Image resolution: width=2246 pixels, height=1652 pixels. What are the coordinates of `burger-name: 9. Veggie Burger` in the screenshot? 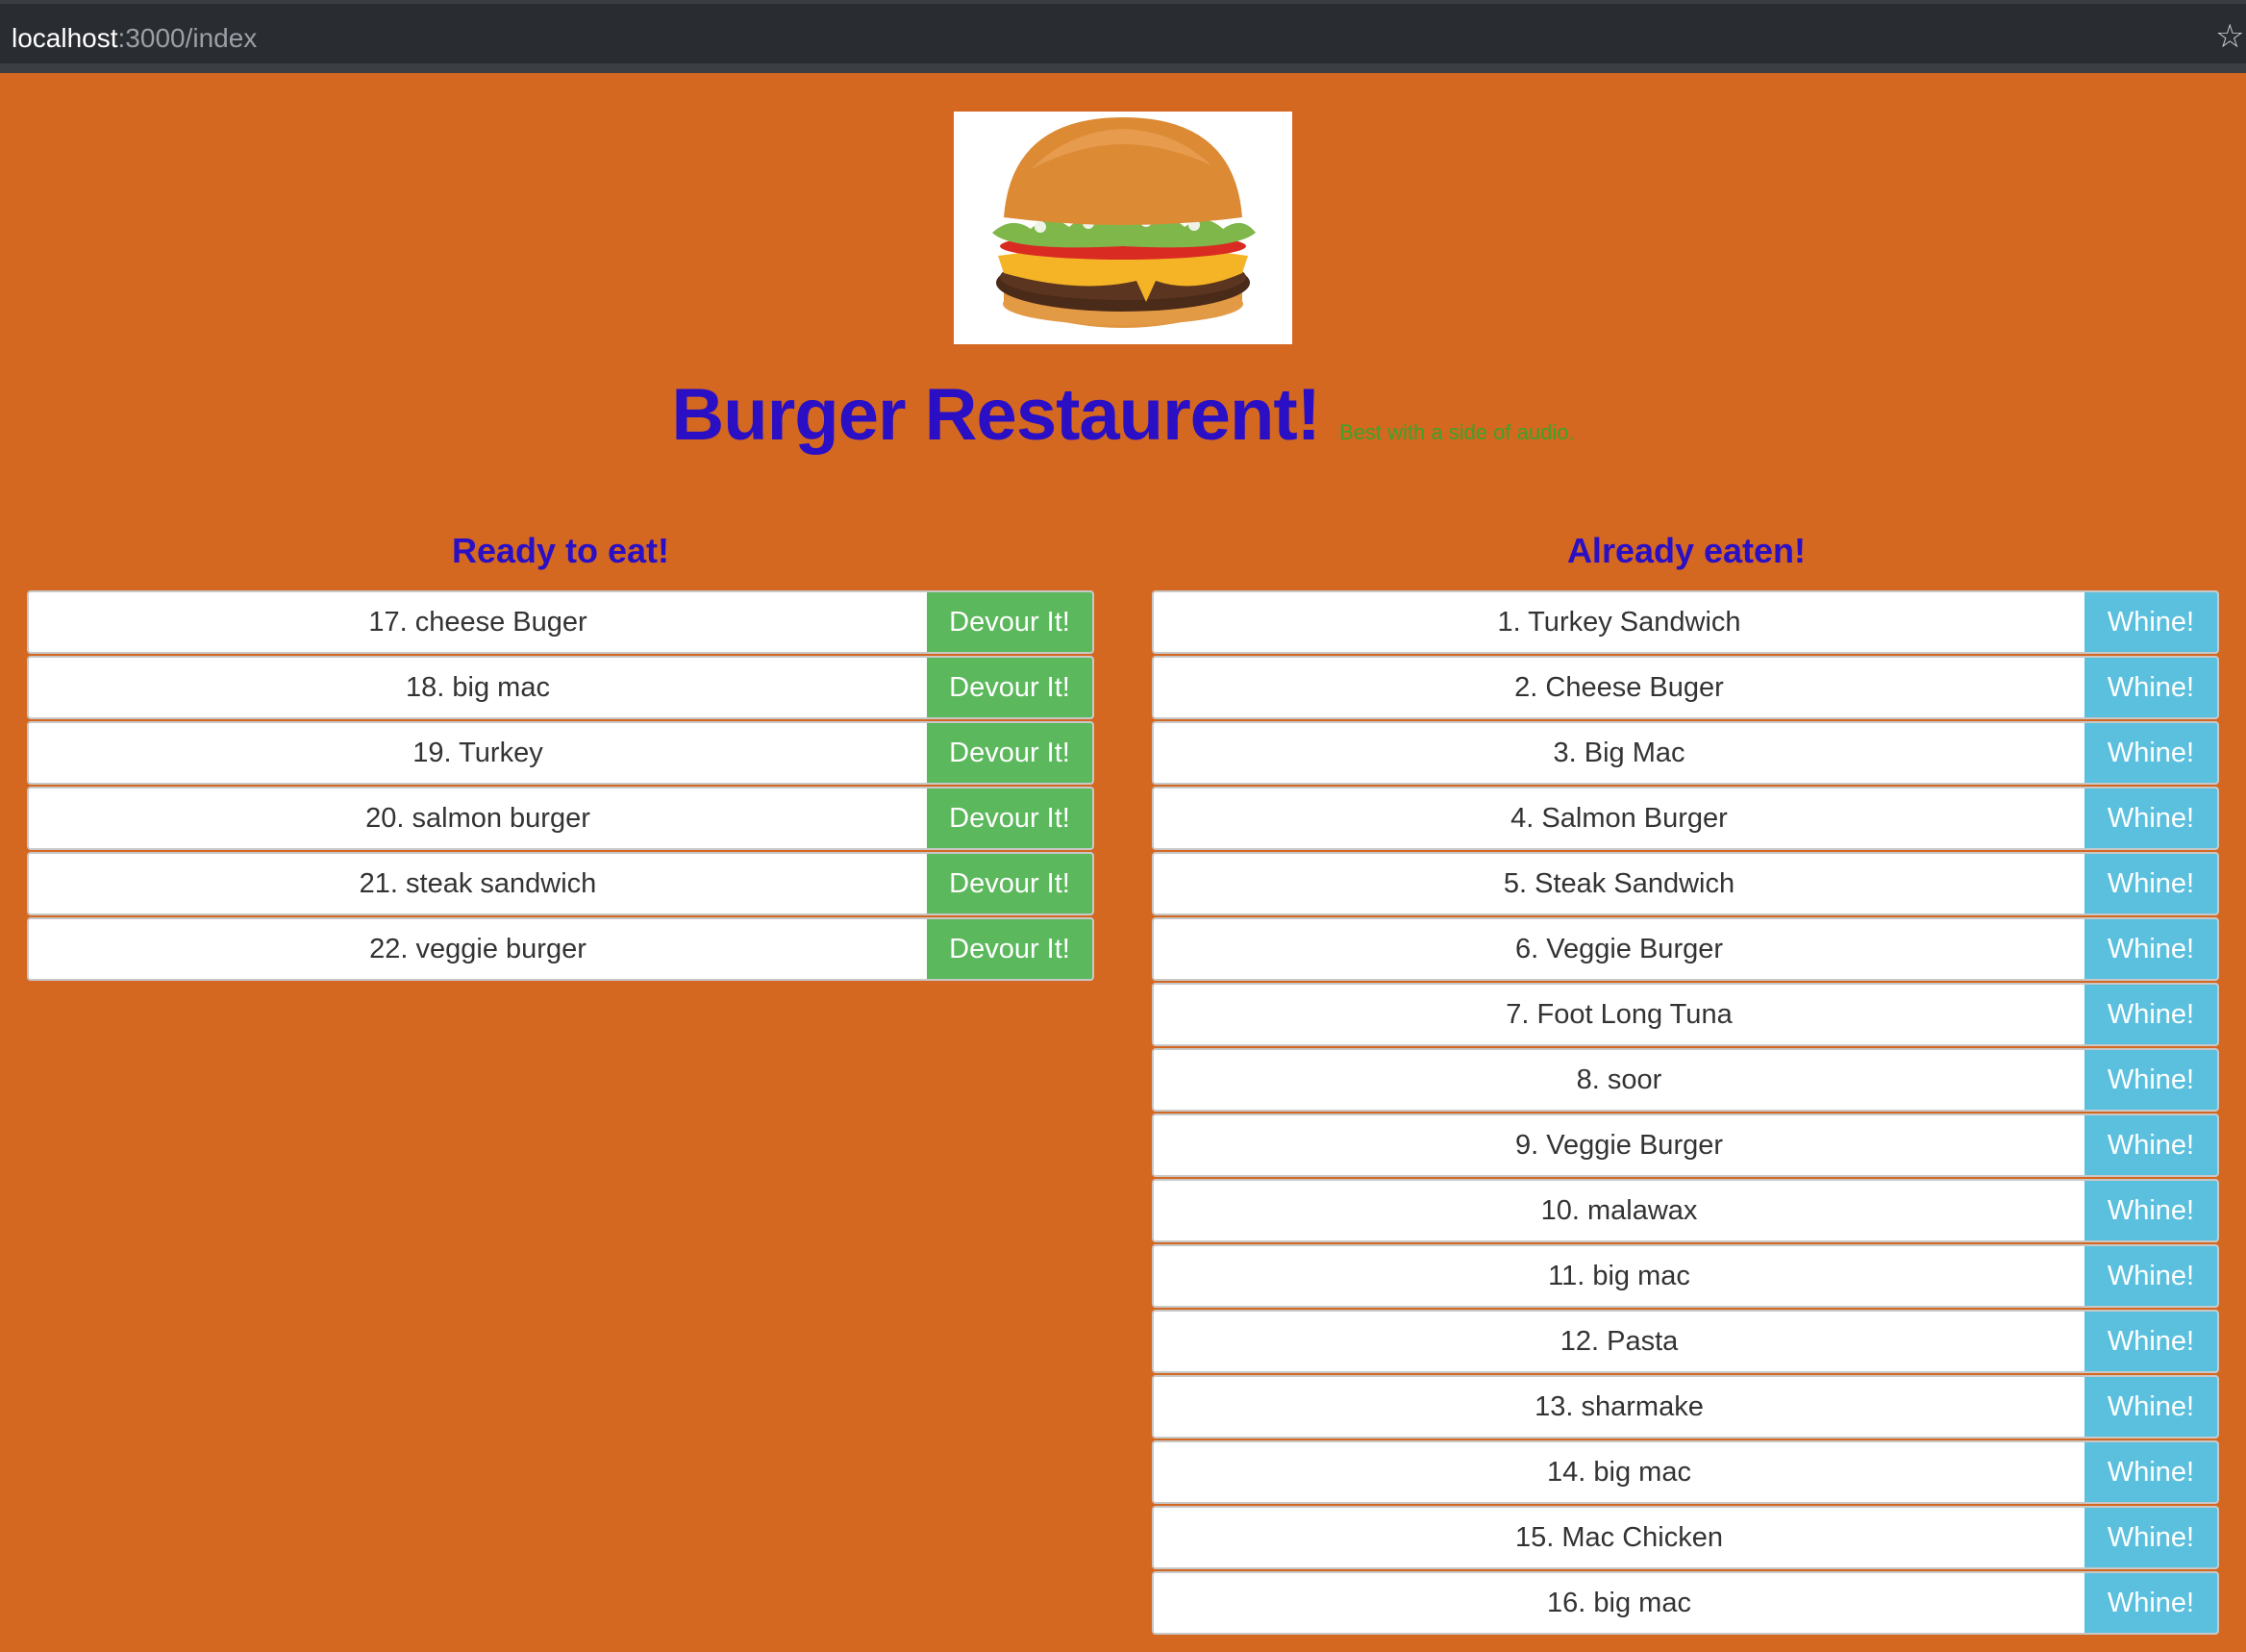 It's located at (1619, 1145).